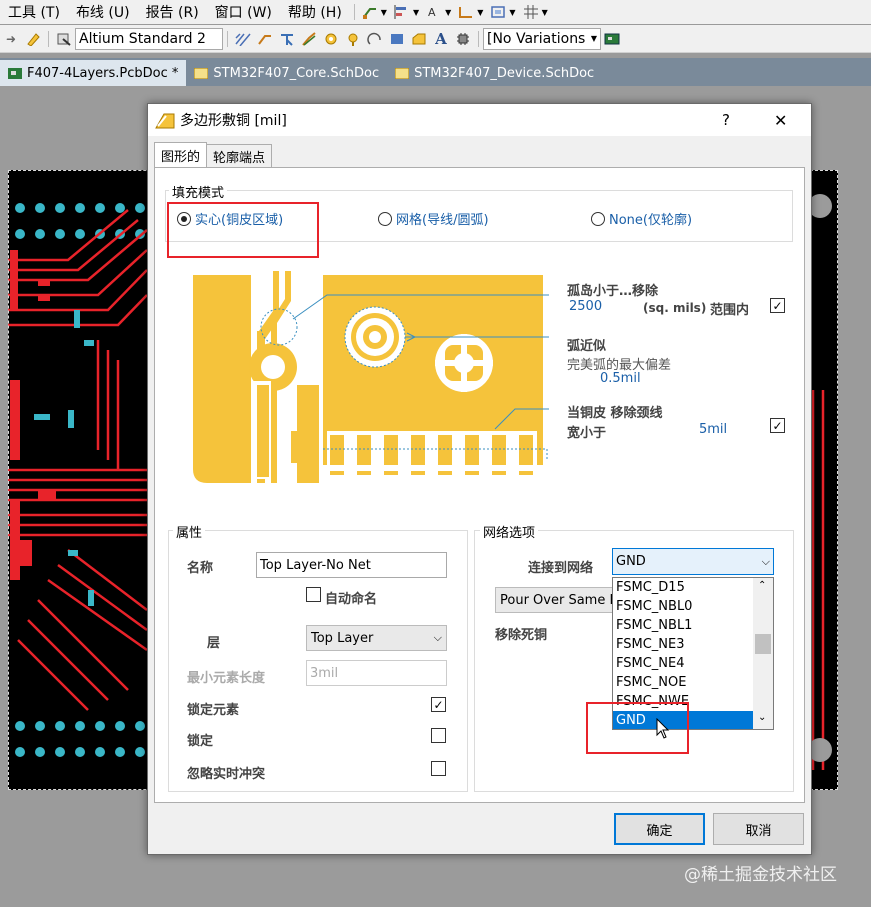 This screenshot has height=907, width=871. What do you see at coordinates (726, 120) in the screenshot?
I see `help-button: ?` at bounding box center [726, 120].